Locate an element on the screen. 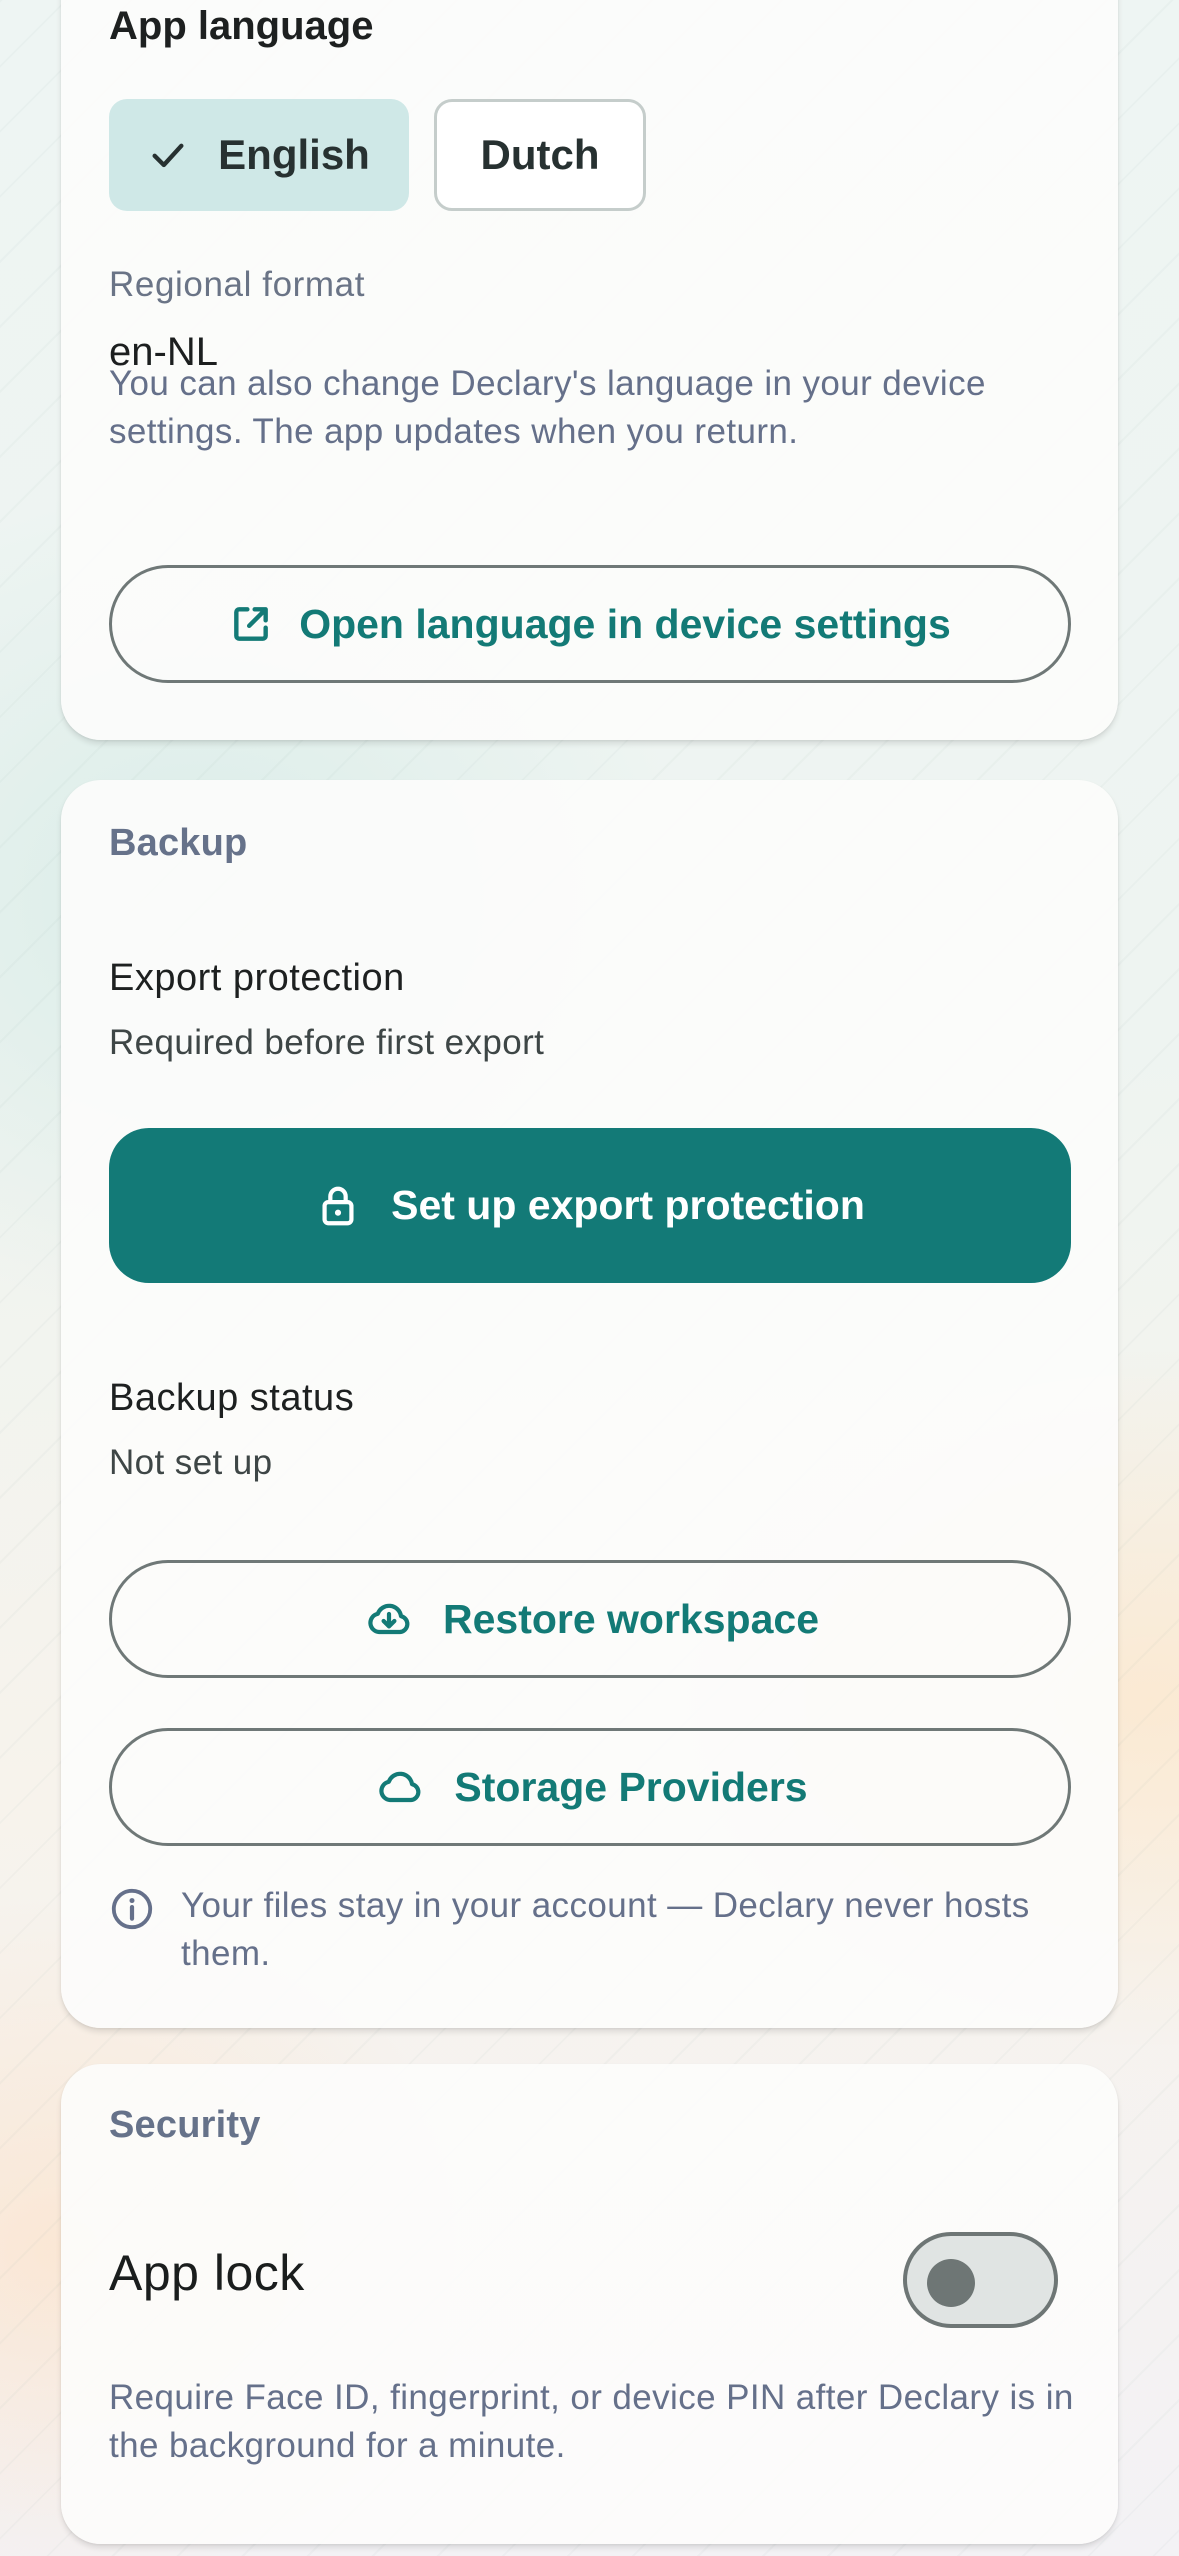 This screenshot has width=1179, height=2556. language-option-label: Dutch is located at coordinates (540, 154).